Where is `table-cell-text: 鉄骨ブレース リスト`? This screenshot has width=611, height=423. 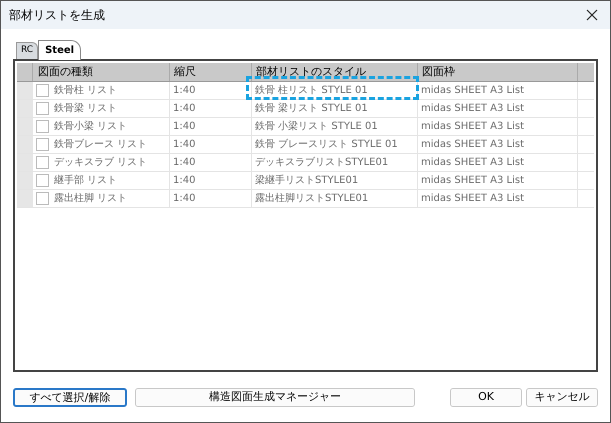
table-cell-text: 鉄骨ブレース リスト is located at coordinates (101, 145).